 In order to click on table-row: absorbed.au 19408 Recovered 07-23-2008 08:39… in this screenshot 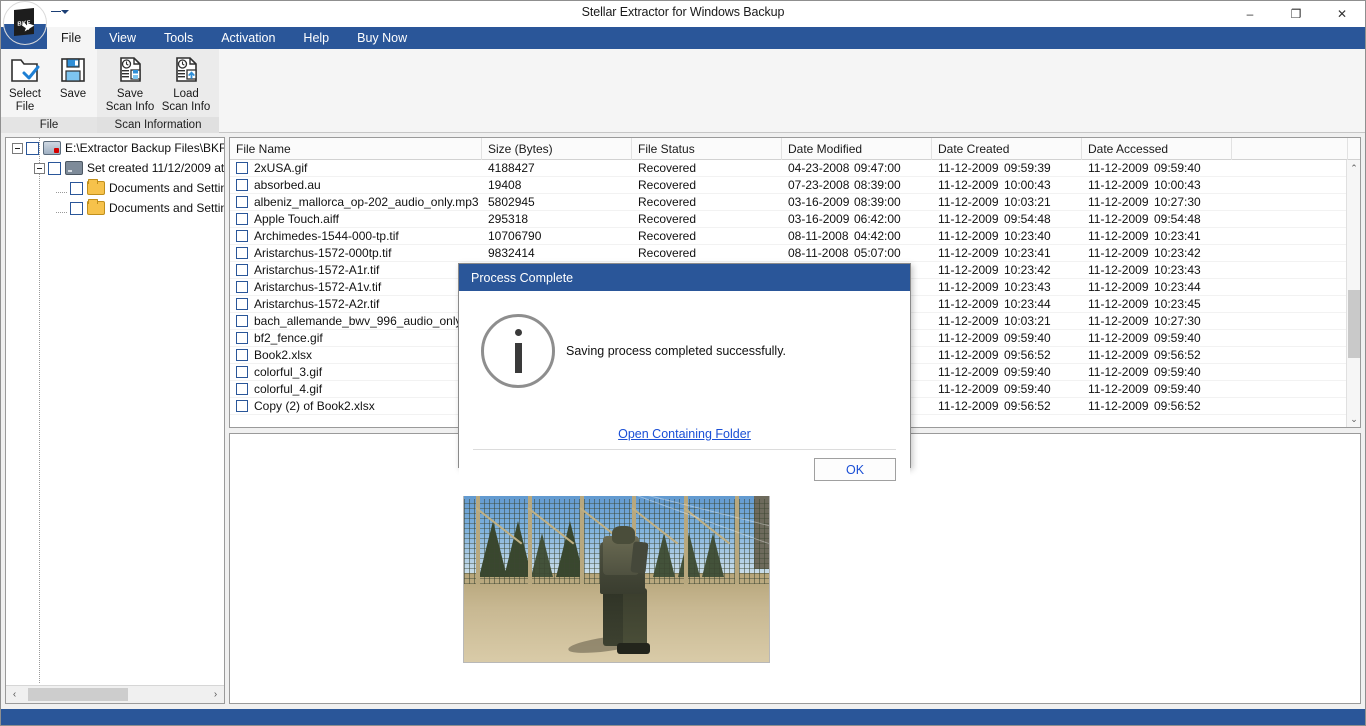, I will do `click(788, 185)`.